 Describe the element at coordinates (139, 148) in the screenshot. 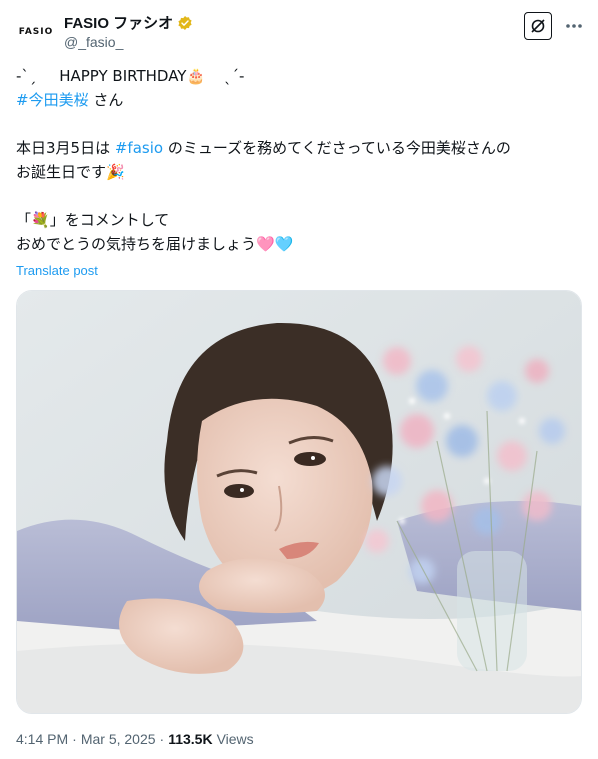

I see `hashtag-fasio: #fasio` at that location.